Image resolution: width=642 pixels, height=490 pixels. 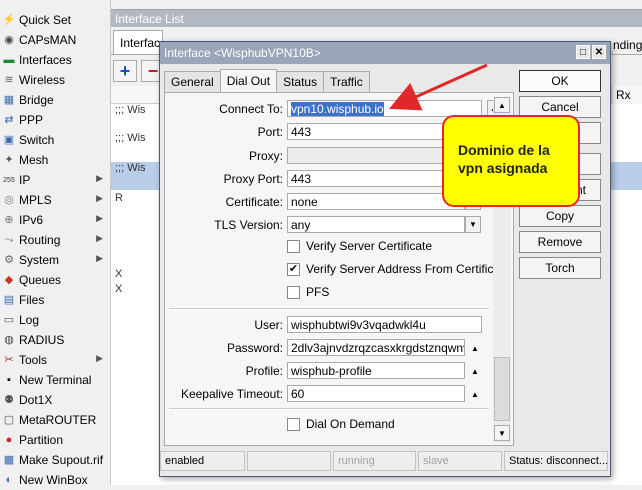 I want to click on sidebar-item-label: Make Supout.rif, so click(x=61, y=460).